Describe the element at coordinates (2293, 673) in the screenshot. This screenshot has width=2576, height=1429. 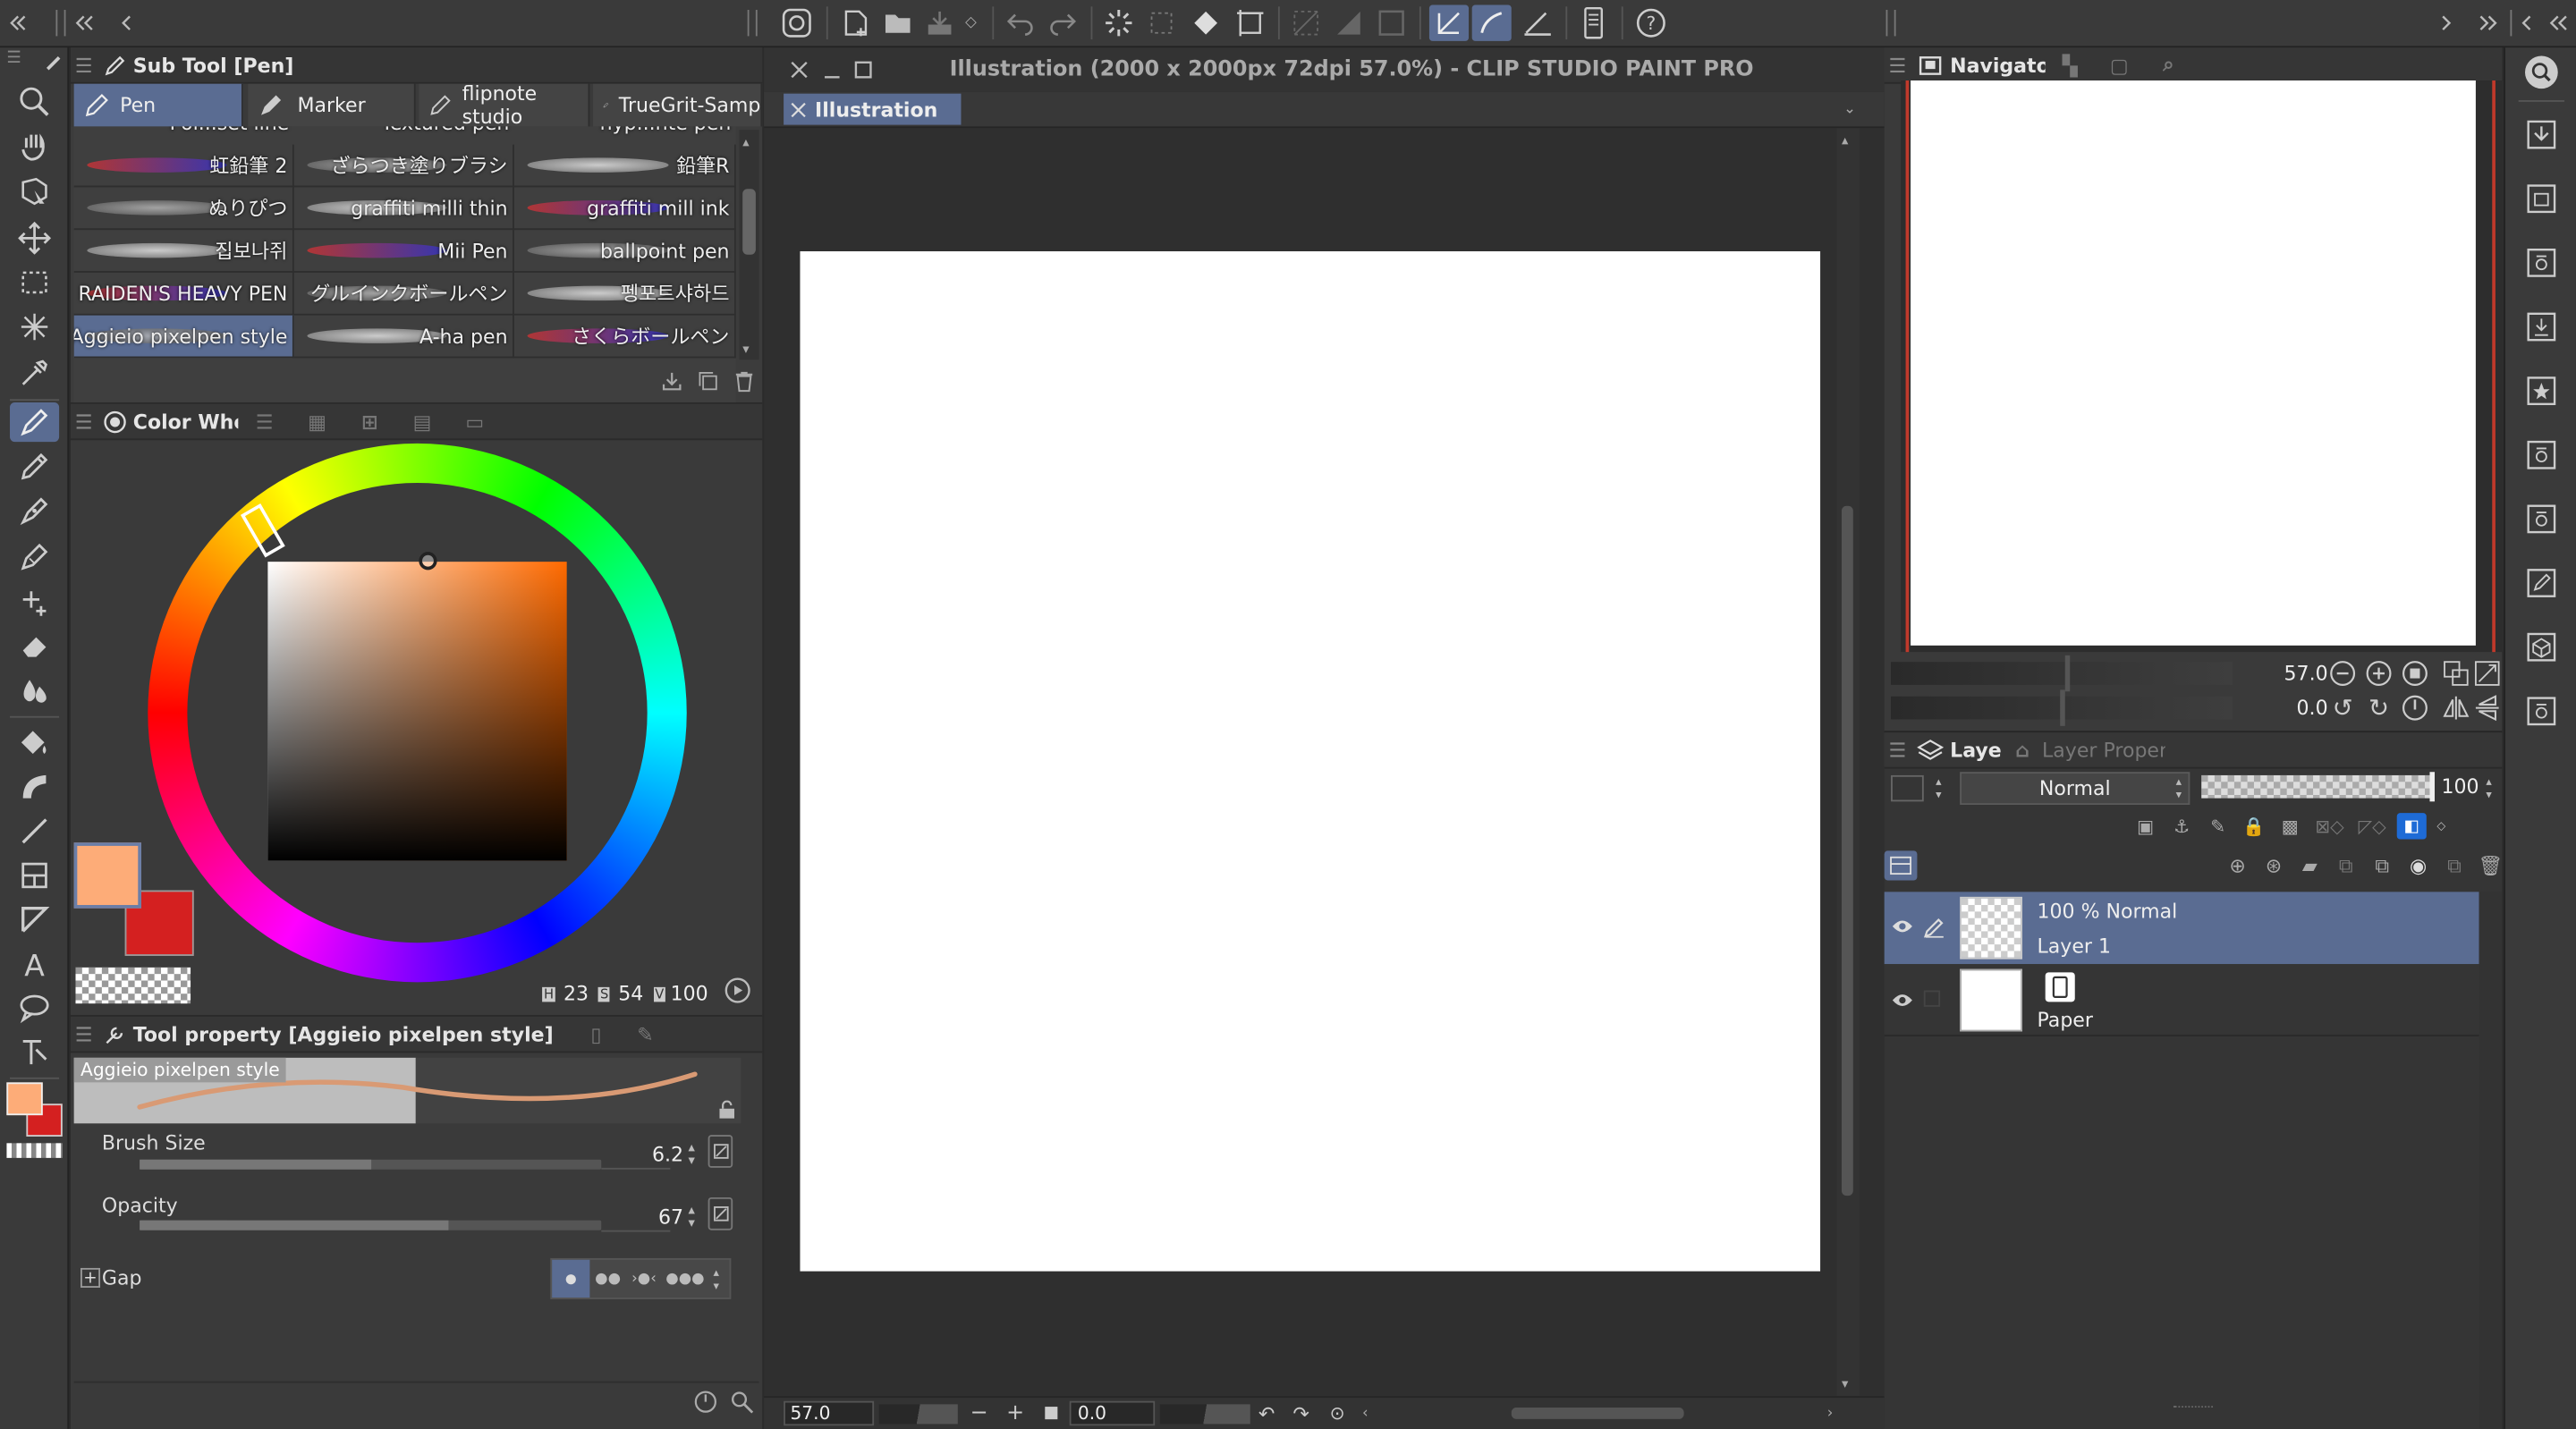
I see `navigator-zoom-value: 57.0` at that location.